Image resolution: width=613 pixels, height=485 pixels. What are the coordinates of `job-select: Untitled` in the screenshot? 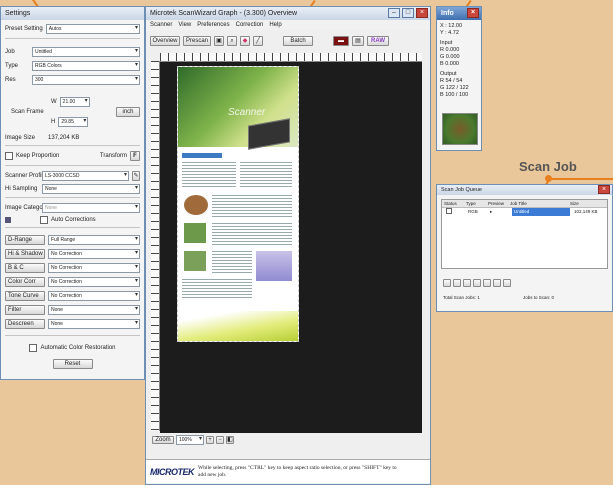 It's located at (86, 51).